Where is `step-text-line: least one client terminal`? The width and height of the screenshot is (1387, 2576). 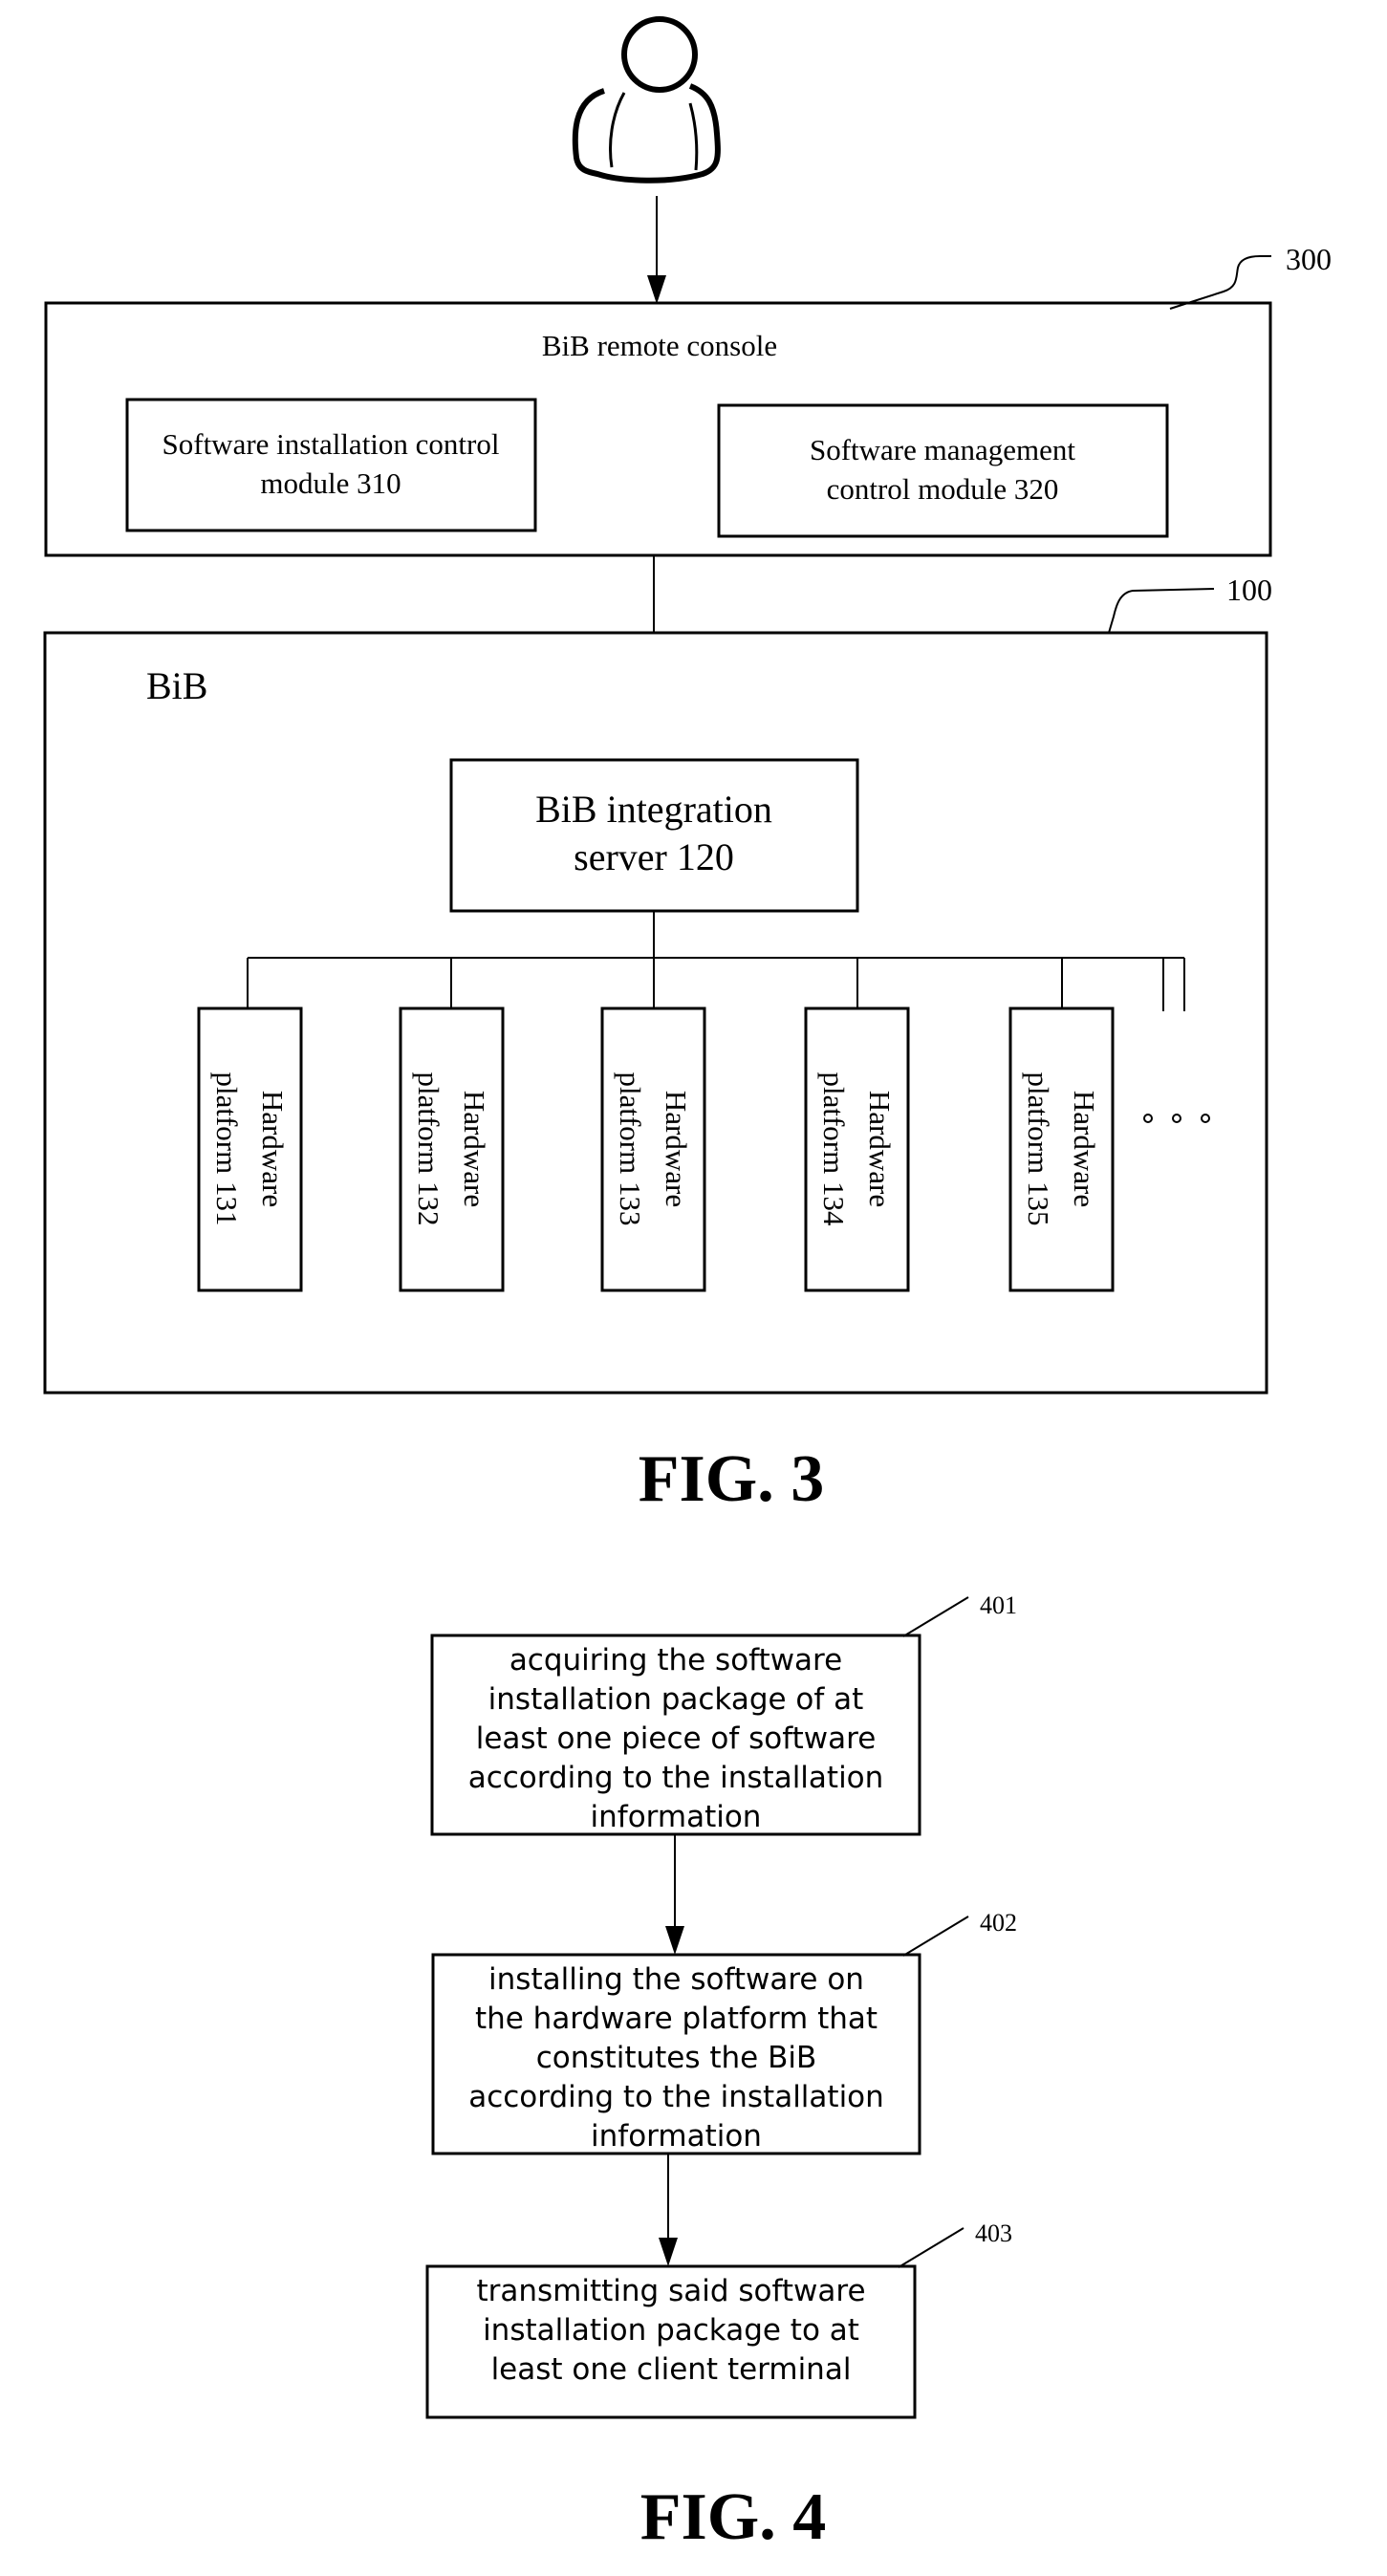 step-text-line: least one client terminal is located at coordinates (671, 2369).